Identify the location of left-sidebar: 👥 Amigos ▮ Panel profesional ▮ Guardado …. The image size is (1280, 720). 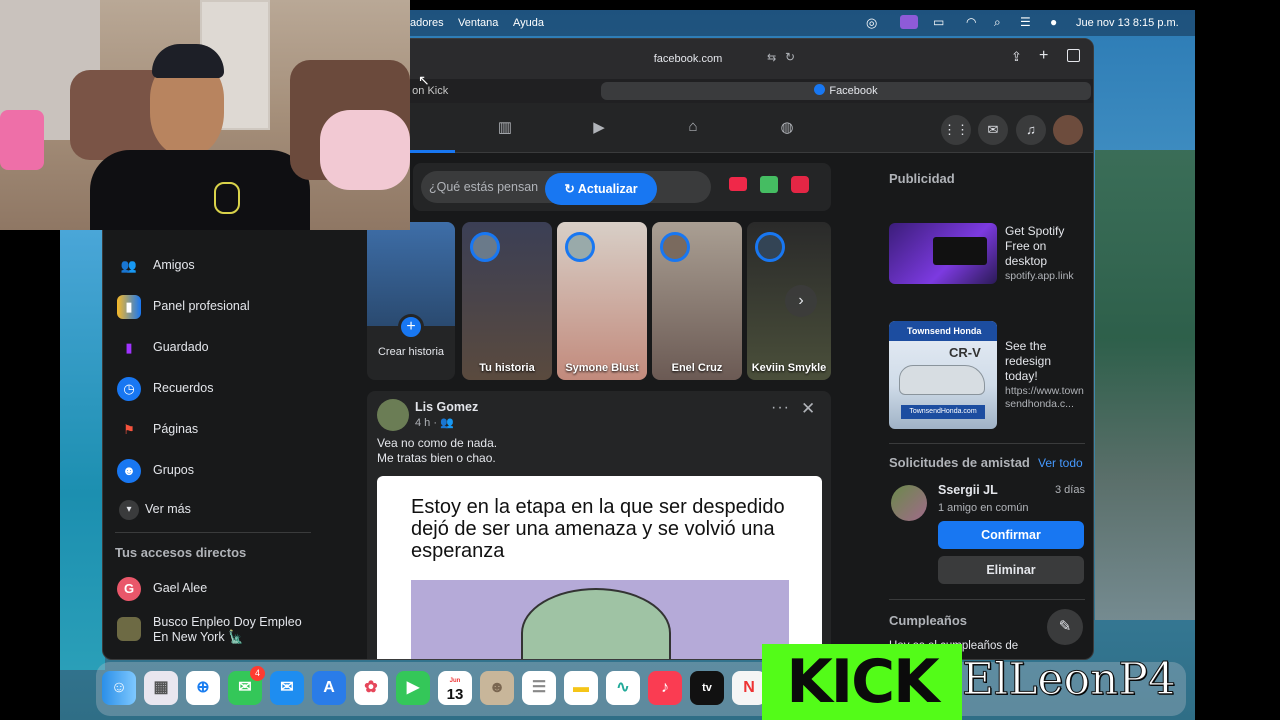
(228, 444).